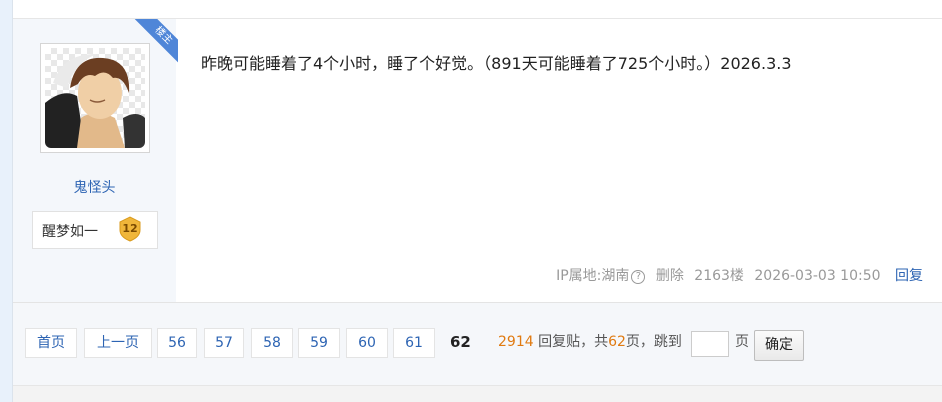 The width and height of the screenshot is (942, 402). I want to click on avatar-illustration, so click(95, 100).